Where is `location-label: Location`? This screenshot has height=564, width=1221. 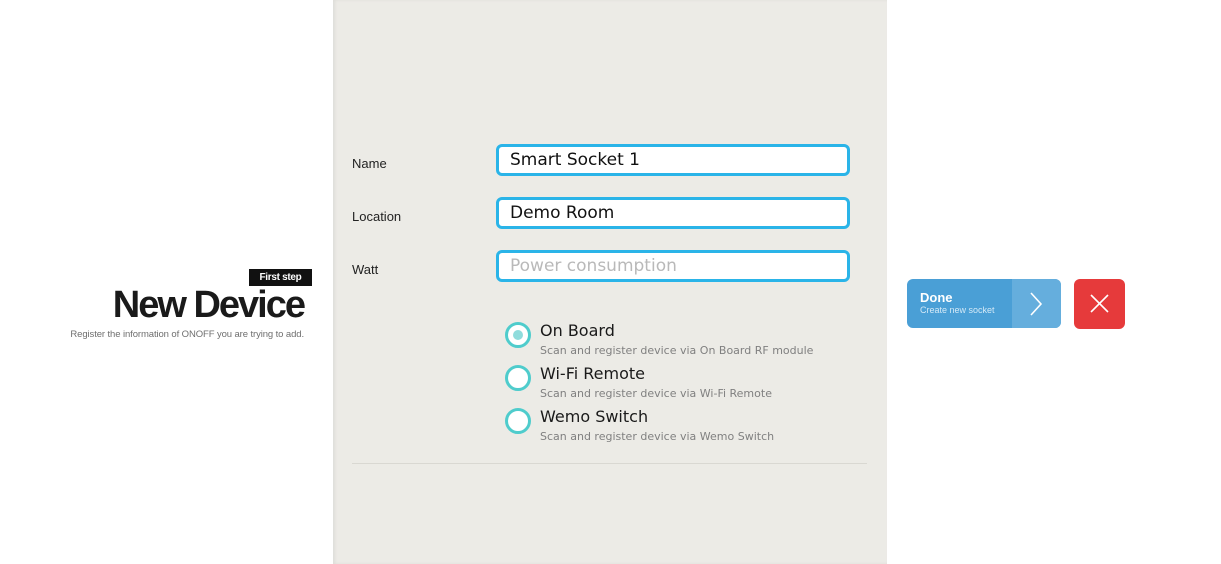
location-label: Location is located at coordinates (377, 216).